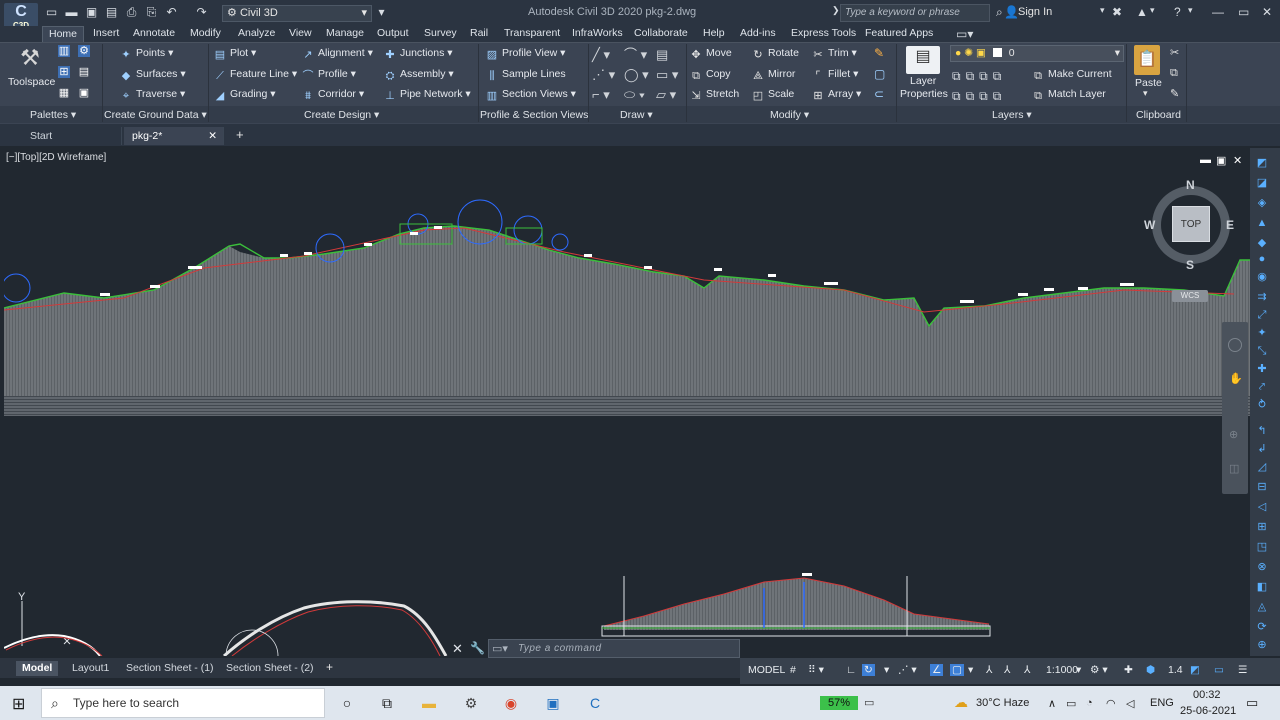  Describe the element at coordinates (1262, 587) in the screenshot. I see `tool-icon: ◧` at that location.